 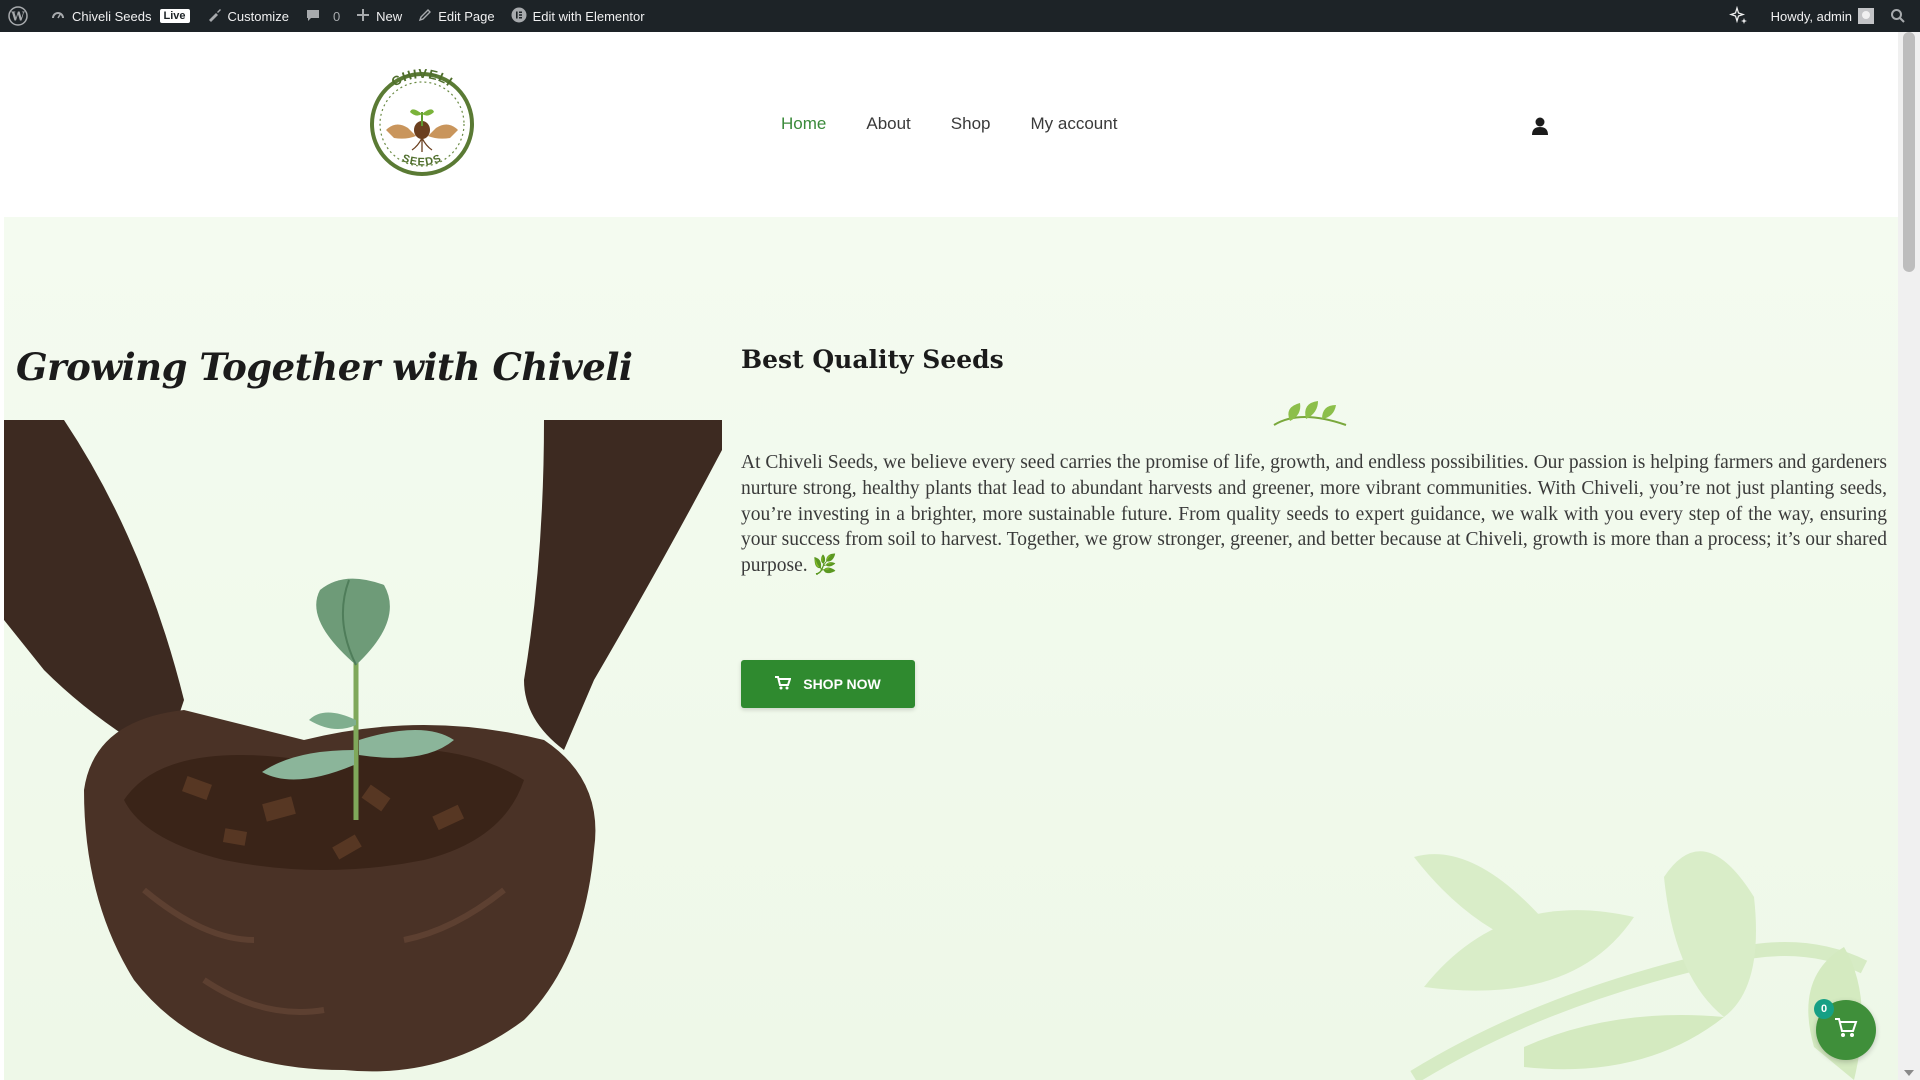 What do you see at coordinates (783, 684) in the screenshot?
I see `cart-icon` at bounding box center [783, 684].